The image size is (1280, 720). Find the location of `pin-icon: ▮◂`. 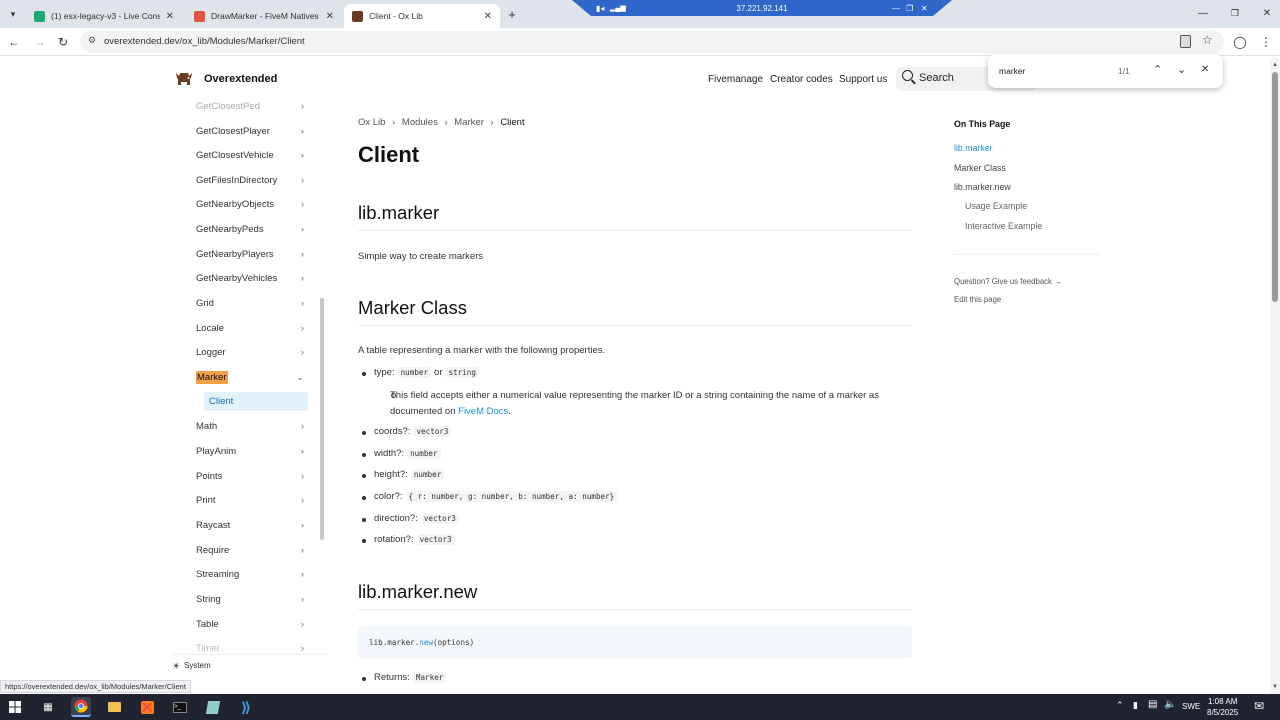

pin-icon: ▮◂ is located at coordinates (600, 8).